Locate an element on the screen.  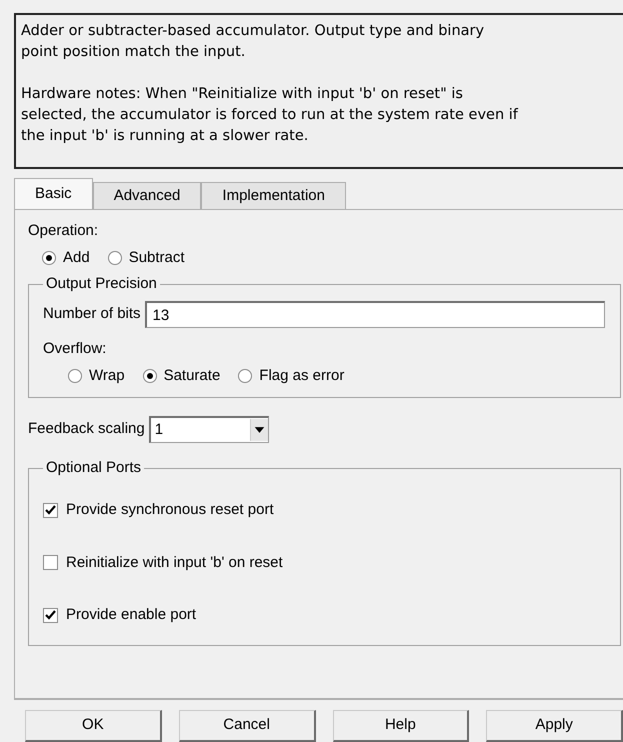
radio-button: Flag as error is located at coordinates (291, 375).